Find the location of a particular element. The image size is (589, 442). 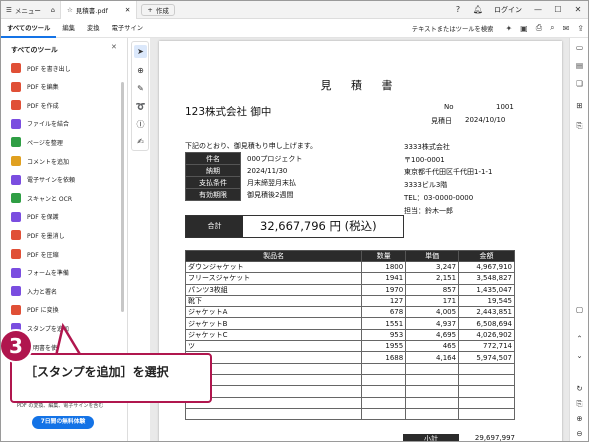

callout-text: ［スタンプを追加］を選択 is located at coordinates (97, 372).